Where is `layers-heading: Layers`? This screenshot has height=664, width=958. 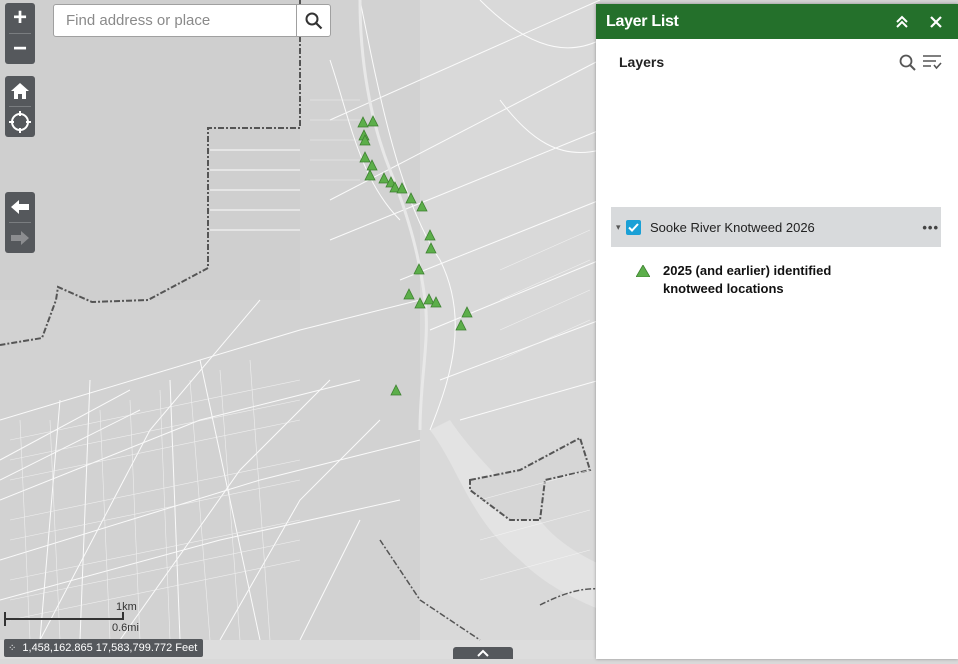
layers-heading: Layers is located at coordinates (642, 62).